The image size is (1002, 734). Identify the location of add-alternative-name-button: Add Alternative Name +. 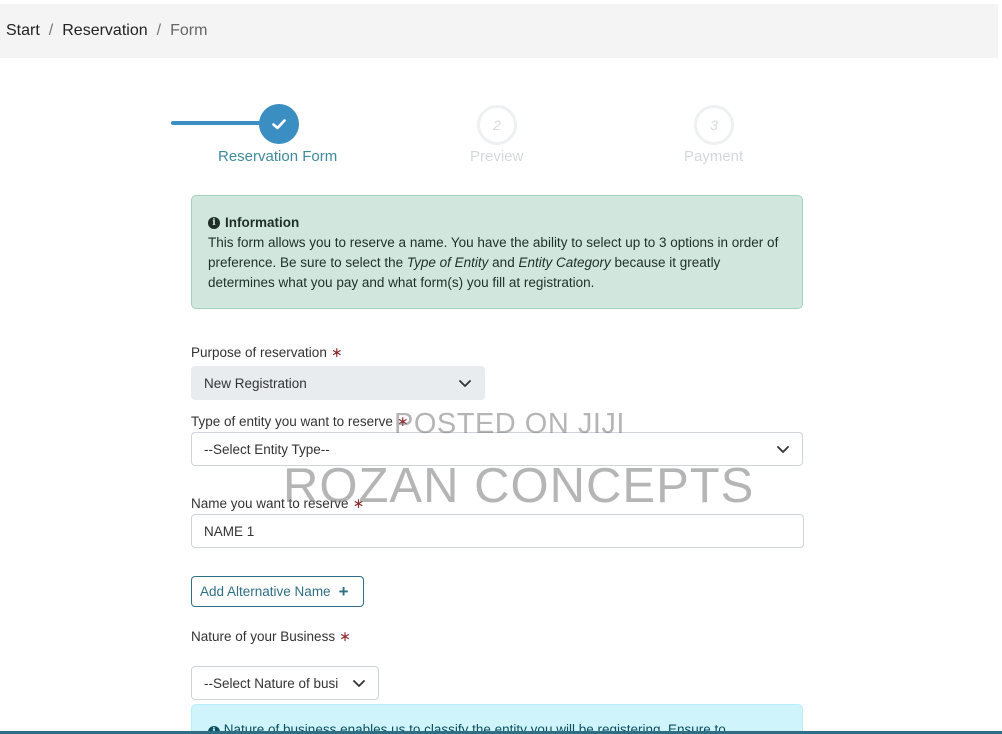
(277, 591).